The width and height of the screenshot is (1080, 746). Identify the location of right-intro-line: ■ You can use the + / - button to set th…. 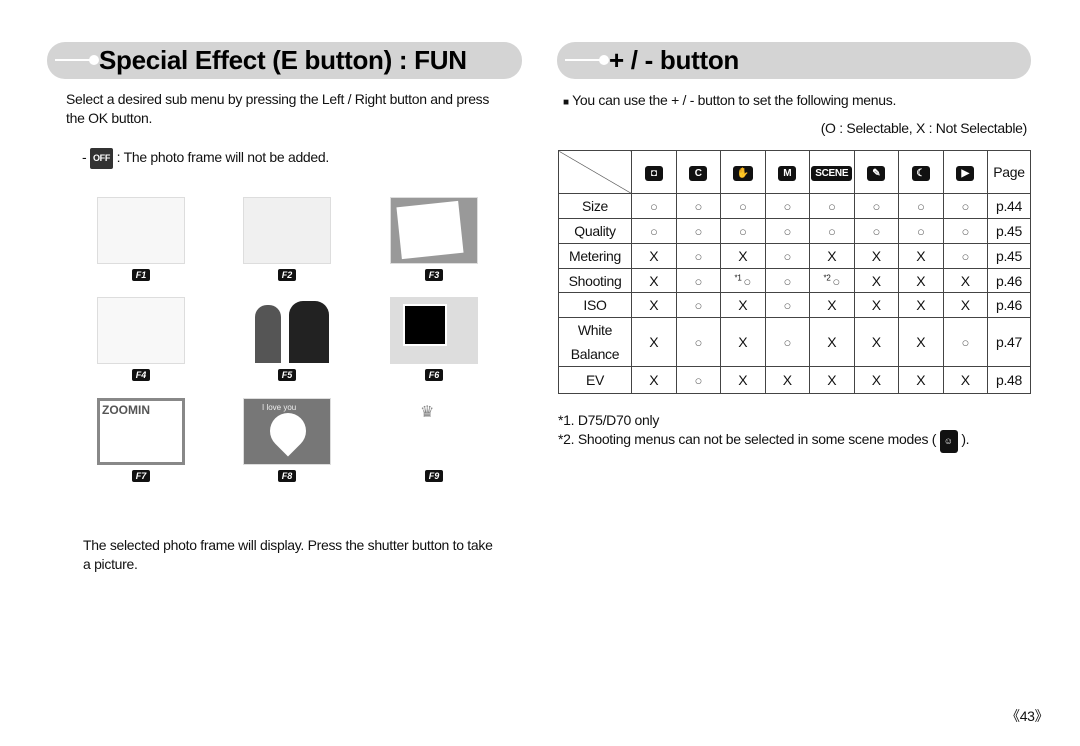
(729, 101).